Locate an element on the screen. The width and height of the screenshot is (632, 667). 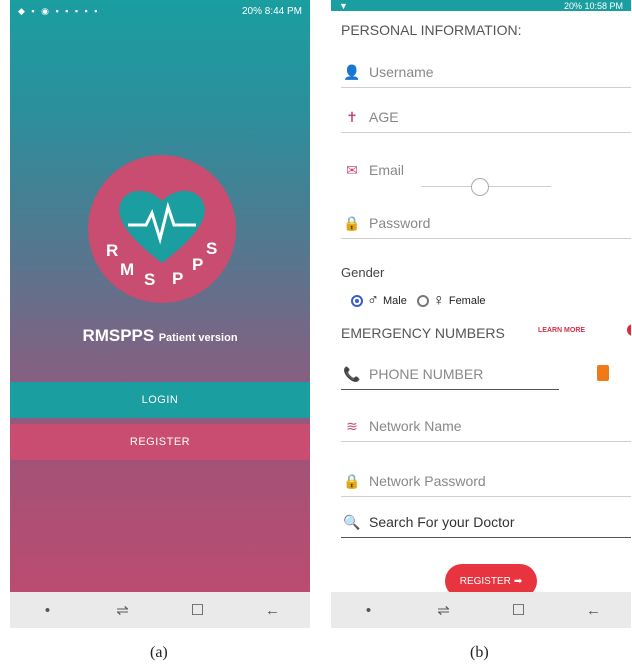
wifi-icon: ≋ is located at coordinates (352, 425).